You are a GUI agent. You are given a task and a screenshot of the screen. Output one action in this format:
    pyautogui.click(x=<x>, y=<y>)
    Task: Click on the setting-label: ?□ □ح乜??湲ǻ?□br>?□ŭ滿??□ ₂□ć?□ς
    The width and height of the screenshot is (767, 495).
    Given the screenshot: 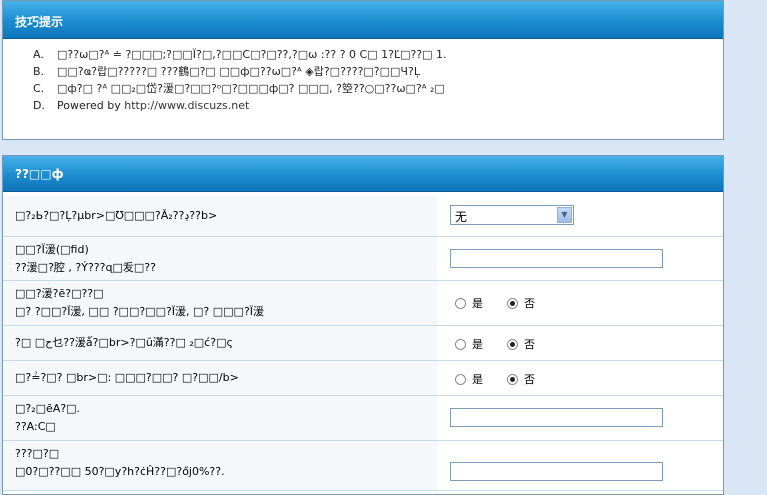 What is the action you would take?
    pyautogui.click(x=220, y=343)
    